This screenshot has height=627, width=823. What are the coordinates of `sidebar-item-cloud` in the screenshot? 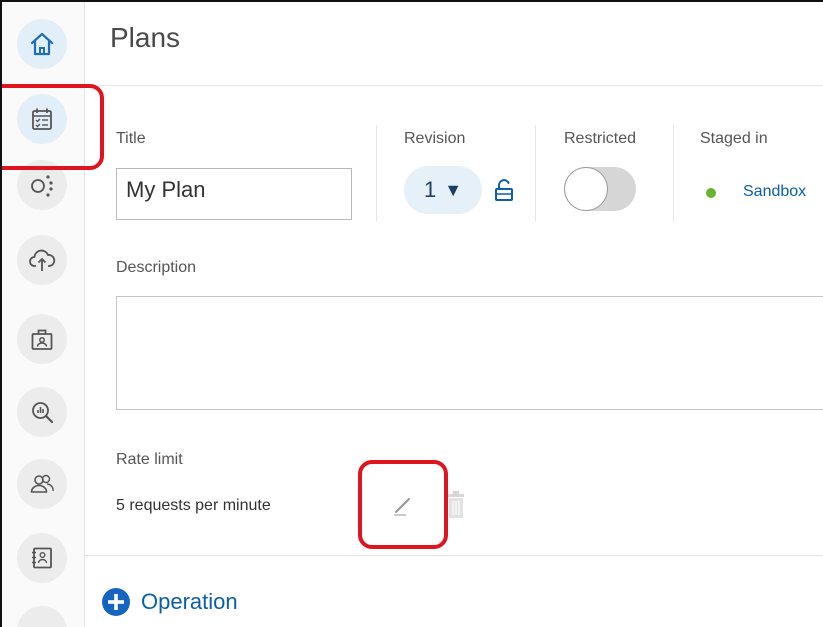 It's located at (42, 260).